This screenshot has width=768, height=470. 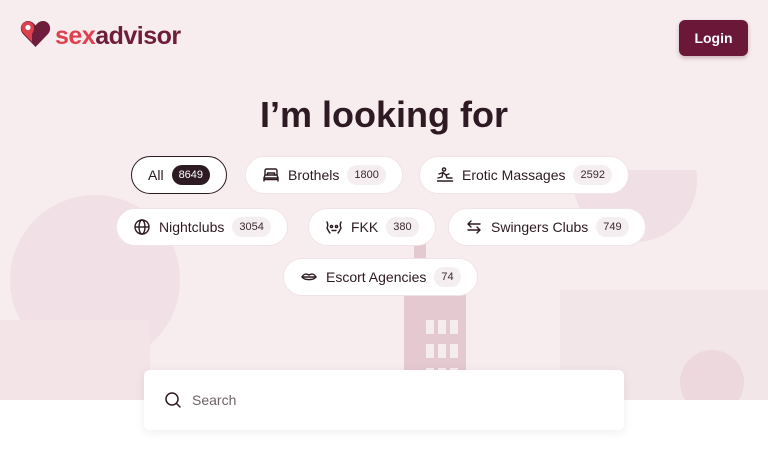 What do you see at coordinates (402, 227) in the screenshot?
I see `category-count: 380` at bounding box center [402, 227].